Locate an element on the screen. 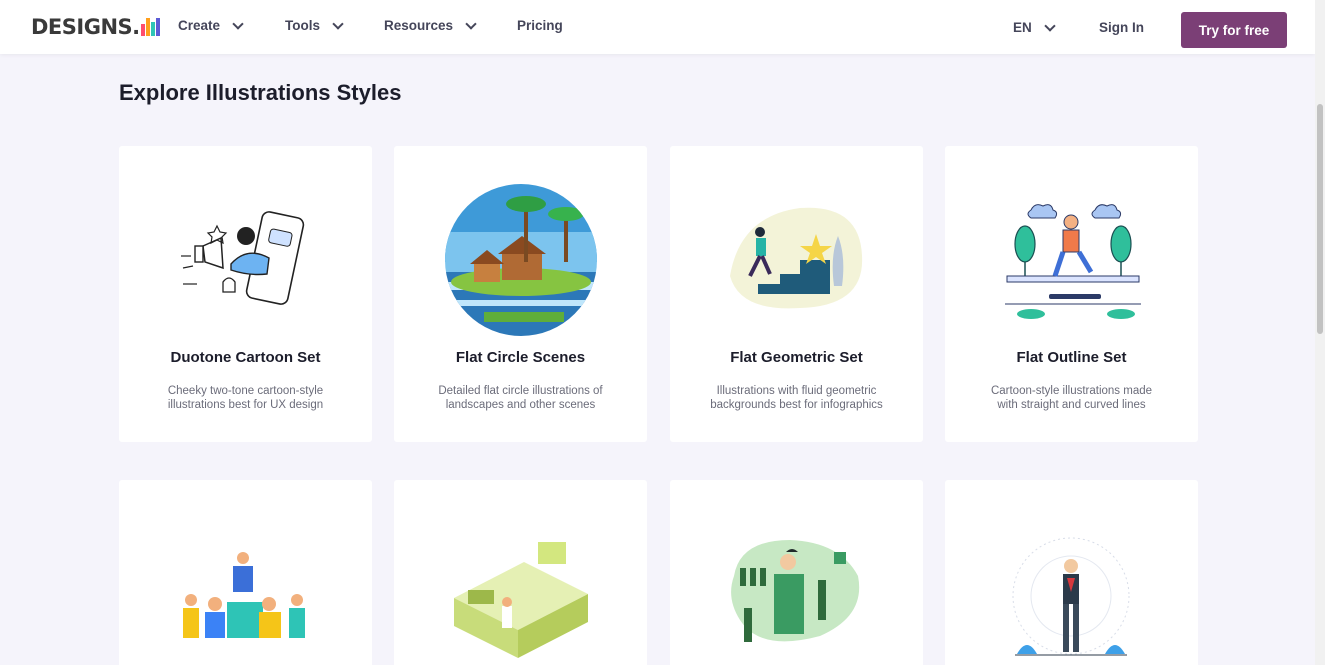 This screenshot has width=1325, height=665. sign-in-link: Sign In is located at coordinates (1121, 27).